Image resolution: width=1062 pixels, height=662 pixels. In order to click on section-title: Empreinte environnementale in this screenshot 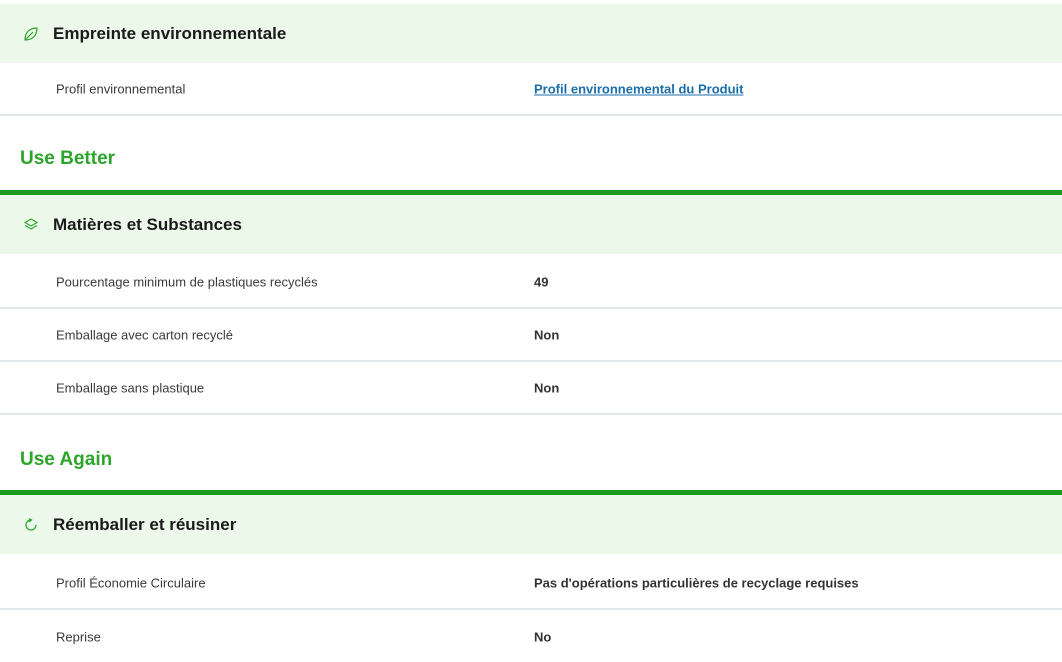, I will do `click(170, 33)`.